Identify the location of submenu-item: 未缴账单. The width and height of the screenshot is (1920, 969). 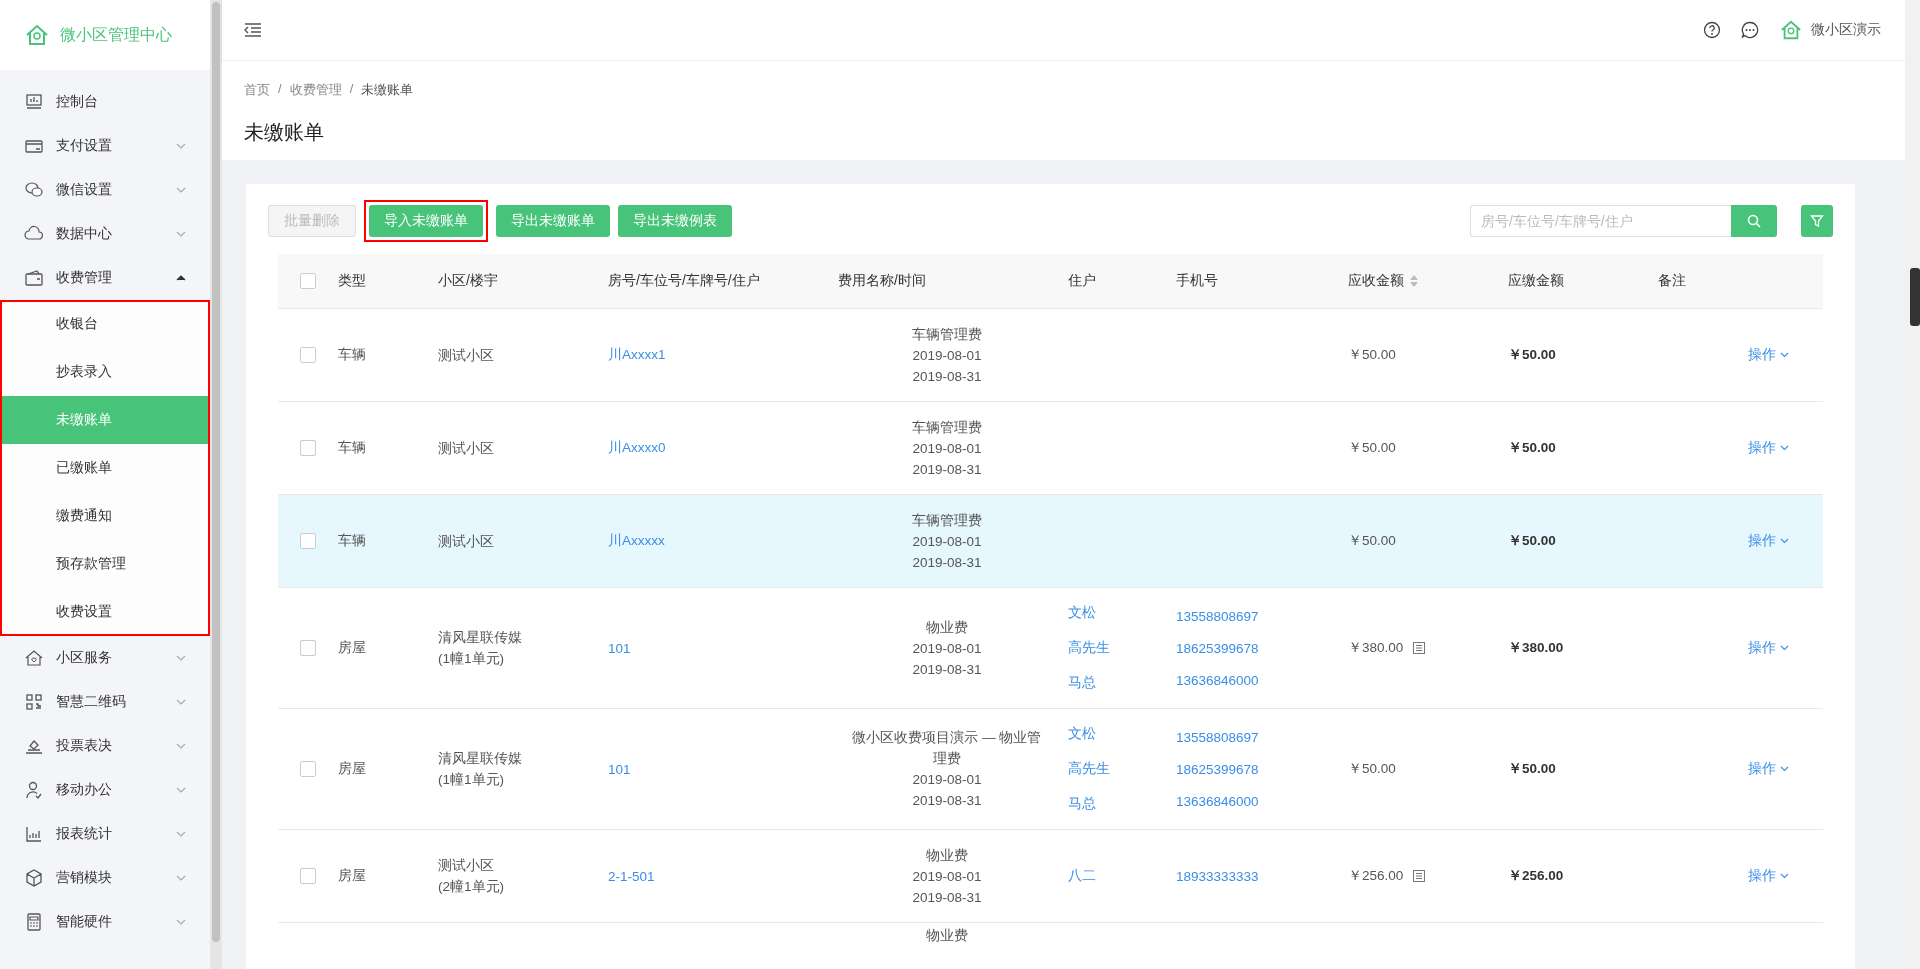
(105, 420).